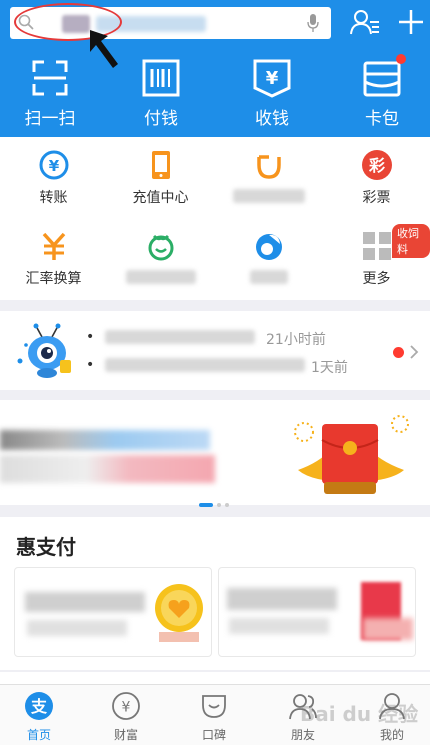 The height and width of the screenshot is (745, 430). I want to click on grid-item-ant-forest, so click(160, 259).